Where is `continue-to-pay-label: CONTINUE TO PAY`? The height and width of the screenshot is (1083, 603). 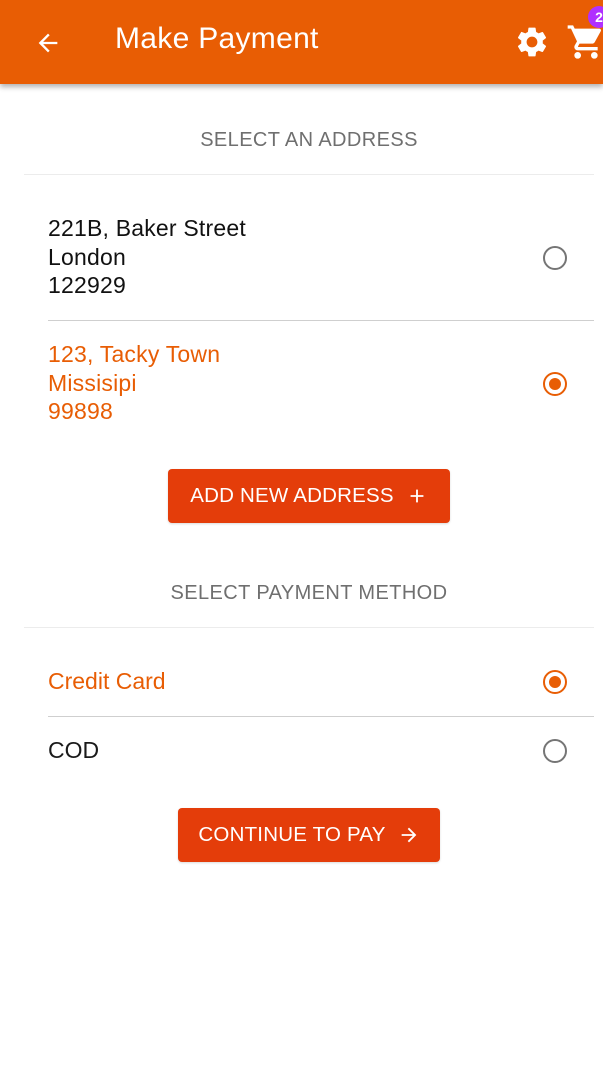 continue-to-pay-label: CONTINUE TO PAY is located at coordinates (292, 834).